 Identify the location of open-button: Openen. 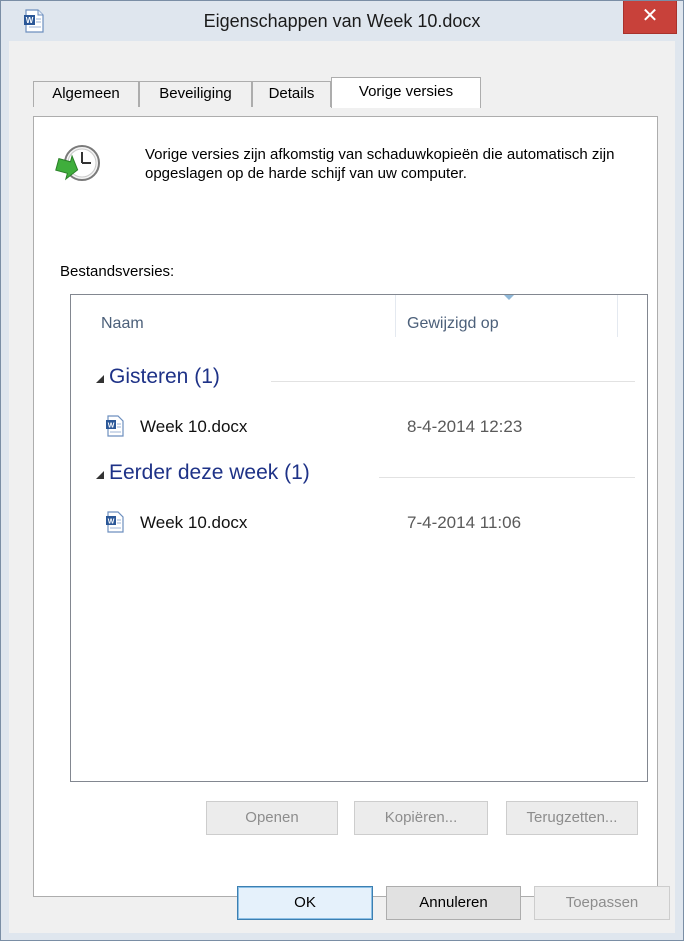
(272, 818).